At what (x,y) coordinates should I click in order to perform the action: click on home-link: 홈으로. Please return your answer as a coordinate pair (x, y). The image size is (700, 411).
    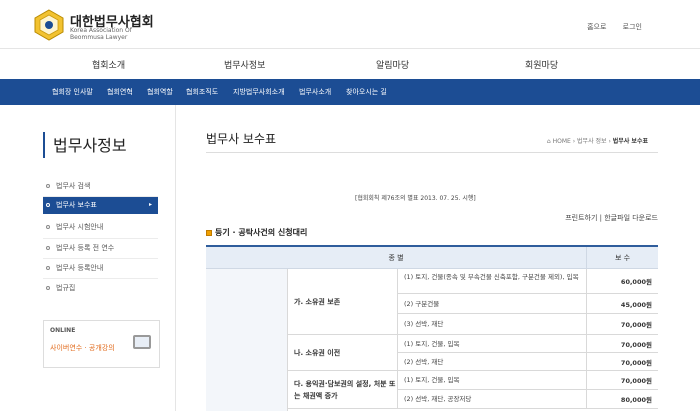
    Looking at the image, I should click on (596, 27).